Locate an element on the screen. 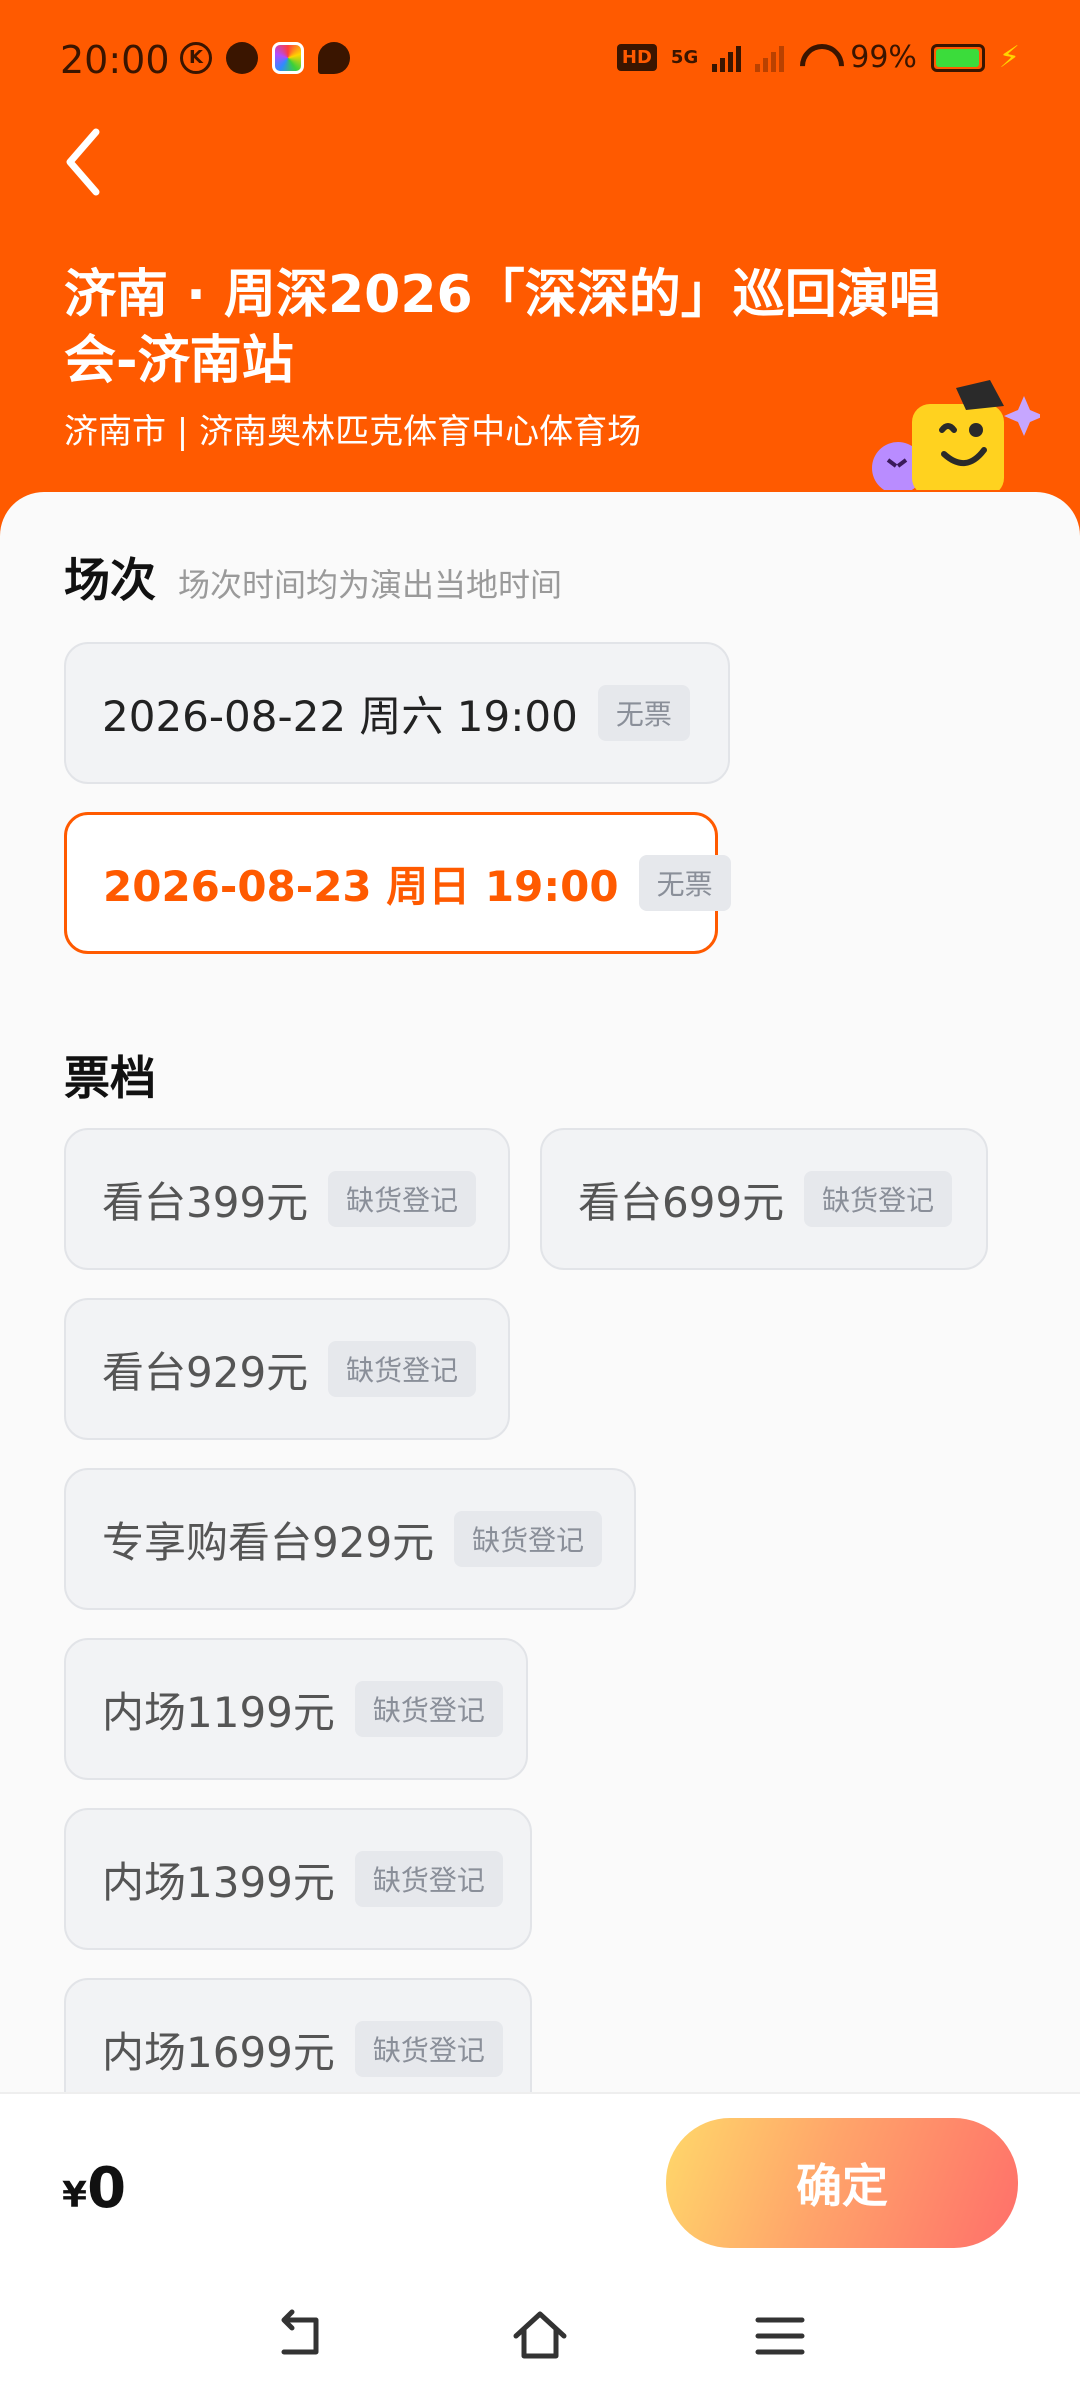 This screenshot has height=2400, width=1080. checkout-bar: ¥0 确定 is located at coordinates (540, 2182).